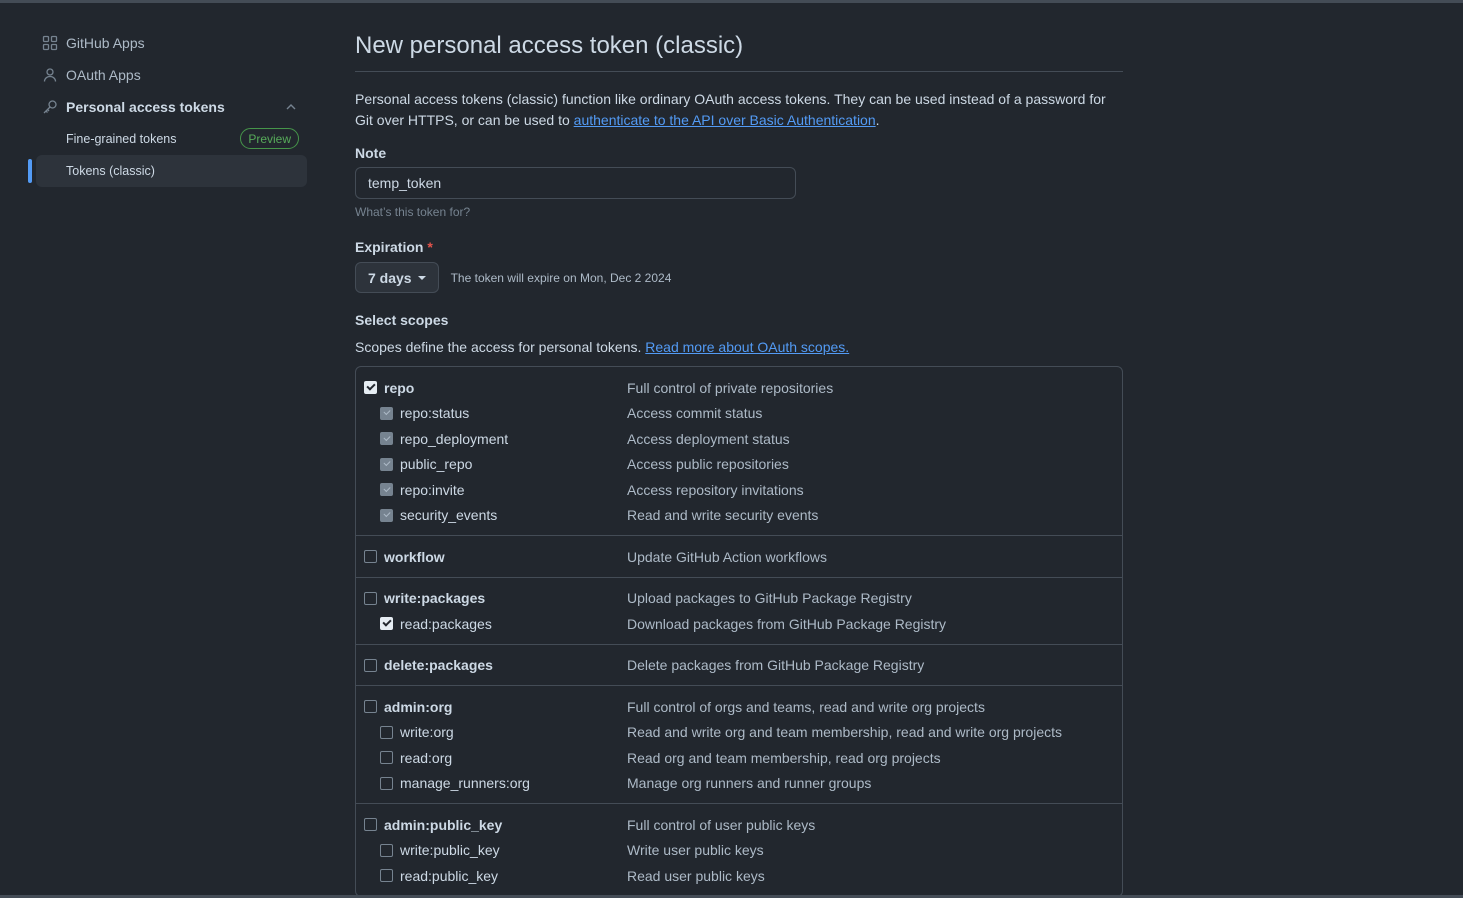 The image size is (1463, 898). What do you see at coordinates (446, 623) in the screenshot?
I see `scope-name: read:packages` at bounding box center [446, 623].